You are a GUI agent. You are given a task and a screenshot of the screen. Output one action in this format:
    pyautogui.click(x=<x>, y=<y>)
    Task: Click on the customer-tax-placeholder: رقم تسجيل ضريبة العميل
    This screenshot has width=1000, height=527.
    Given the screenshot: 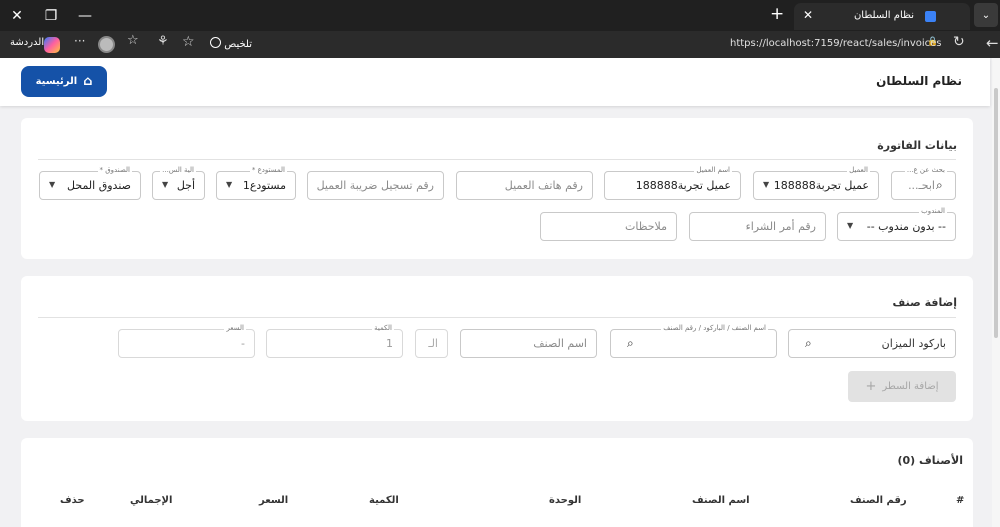 What is the action you would take?
    pyautogui.click(x=375, y=185)
    